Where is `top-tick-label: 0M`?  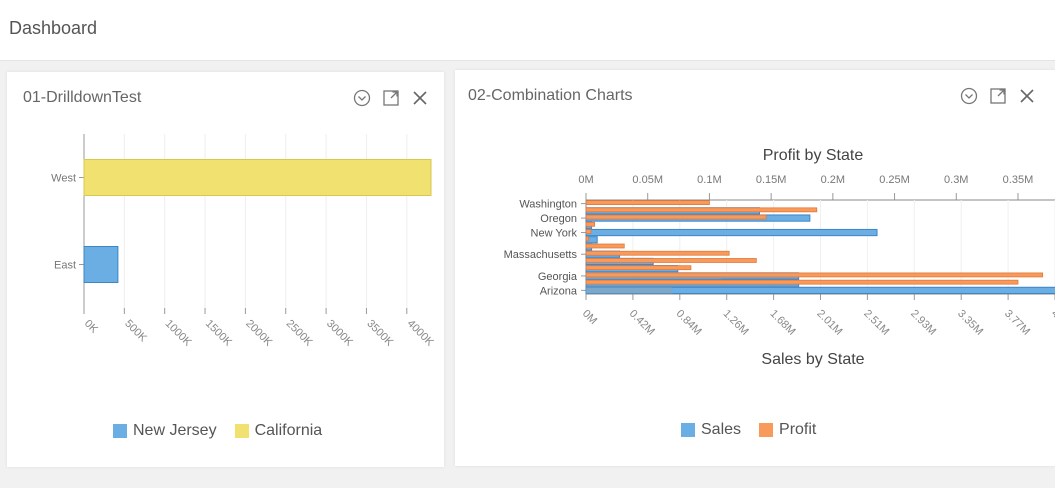
top-tick-label: 0M is located at coordinates (585, 180).